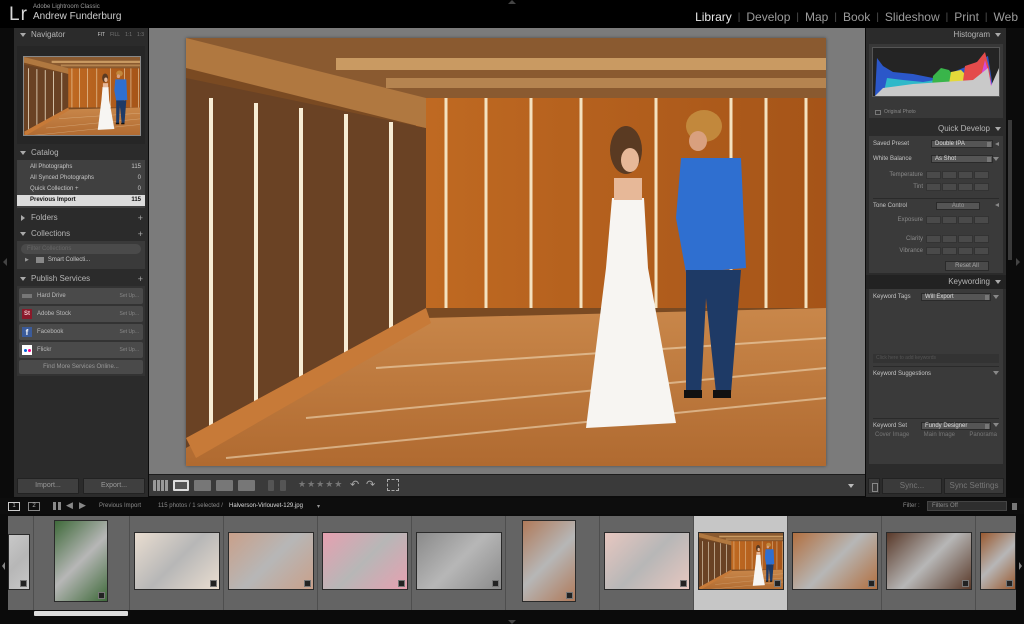 This screenshot has height=624, width=1024. I want to click on crop-overlay-icon, so click(393, 485).